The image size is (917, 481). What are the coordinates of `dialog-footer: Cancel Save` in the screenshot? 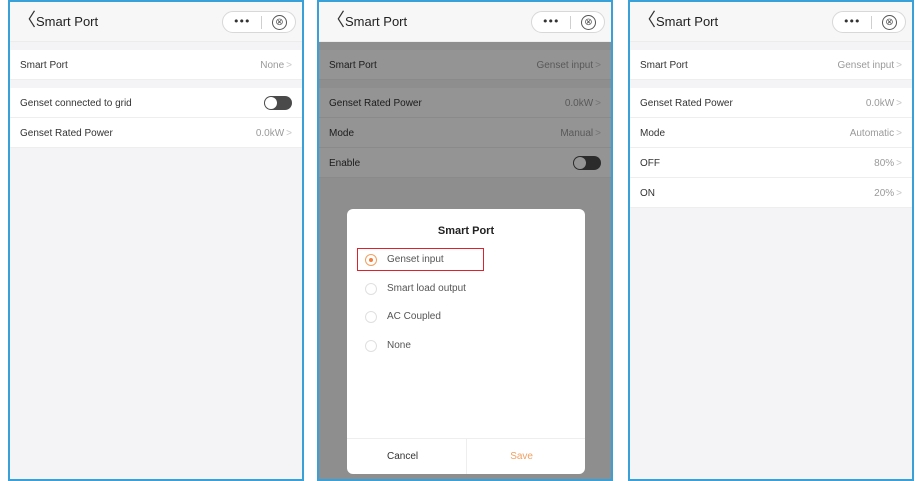 It's located at (466, 456).